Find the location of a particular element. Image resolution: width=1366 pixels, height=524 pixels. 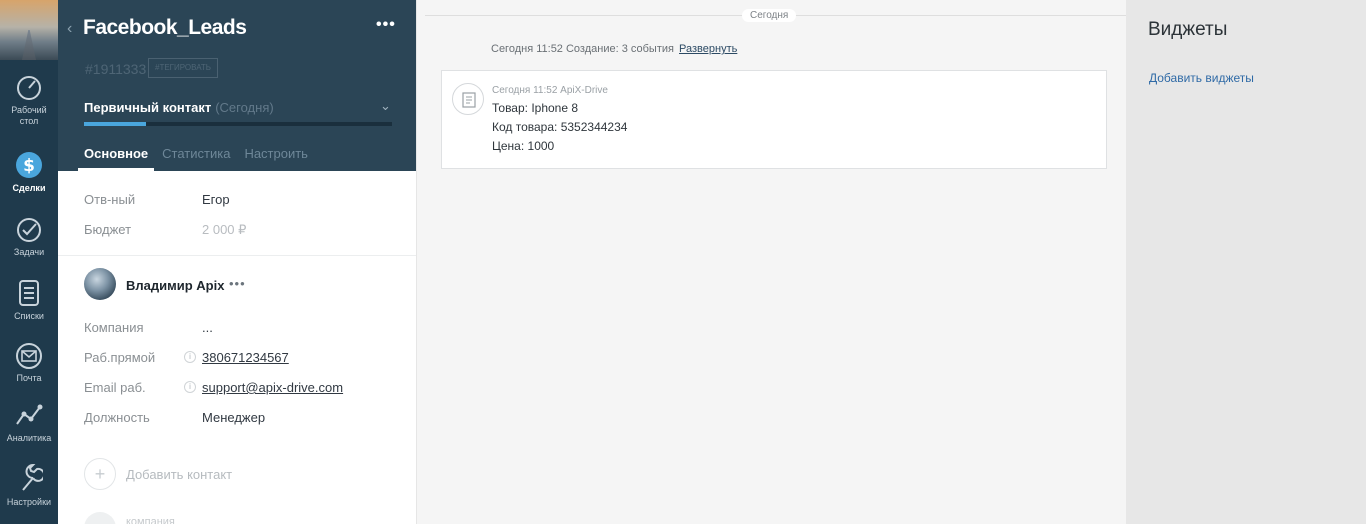

lead-tabs: Основное Статистика Настроить is located at coordinates (196, 154).